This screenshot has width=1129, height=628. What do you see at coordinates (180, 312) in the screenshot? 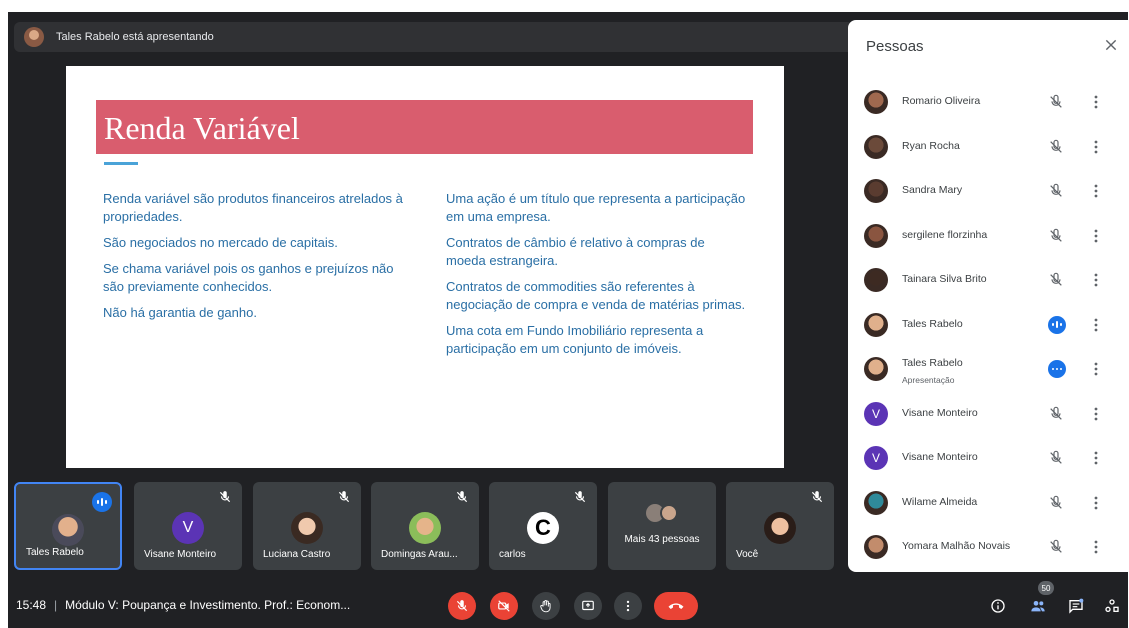
I see `slide-paragraph: Não há garantia de ganho.` at bounding box center [180, 312].